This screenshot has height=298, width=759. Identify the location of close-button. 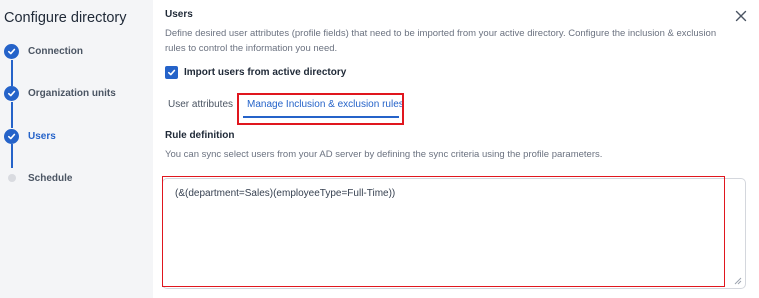
(741, 16).